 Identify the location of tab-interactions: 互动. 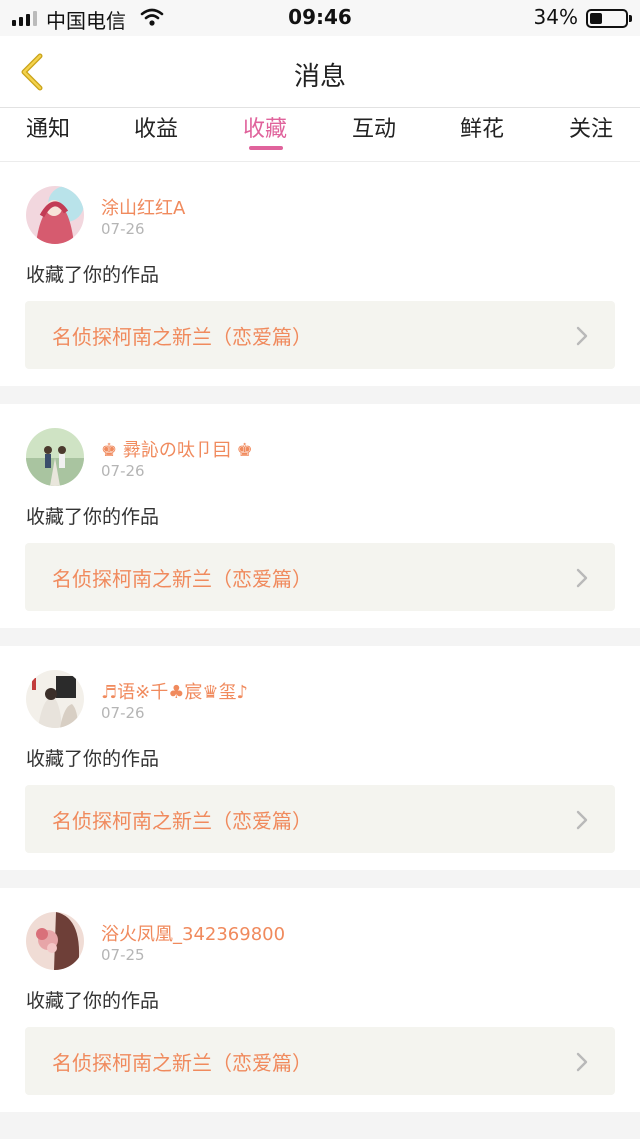
(374, 135).